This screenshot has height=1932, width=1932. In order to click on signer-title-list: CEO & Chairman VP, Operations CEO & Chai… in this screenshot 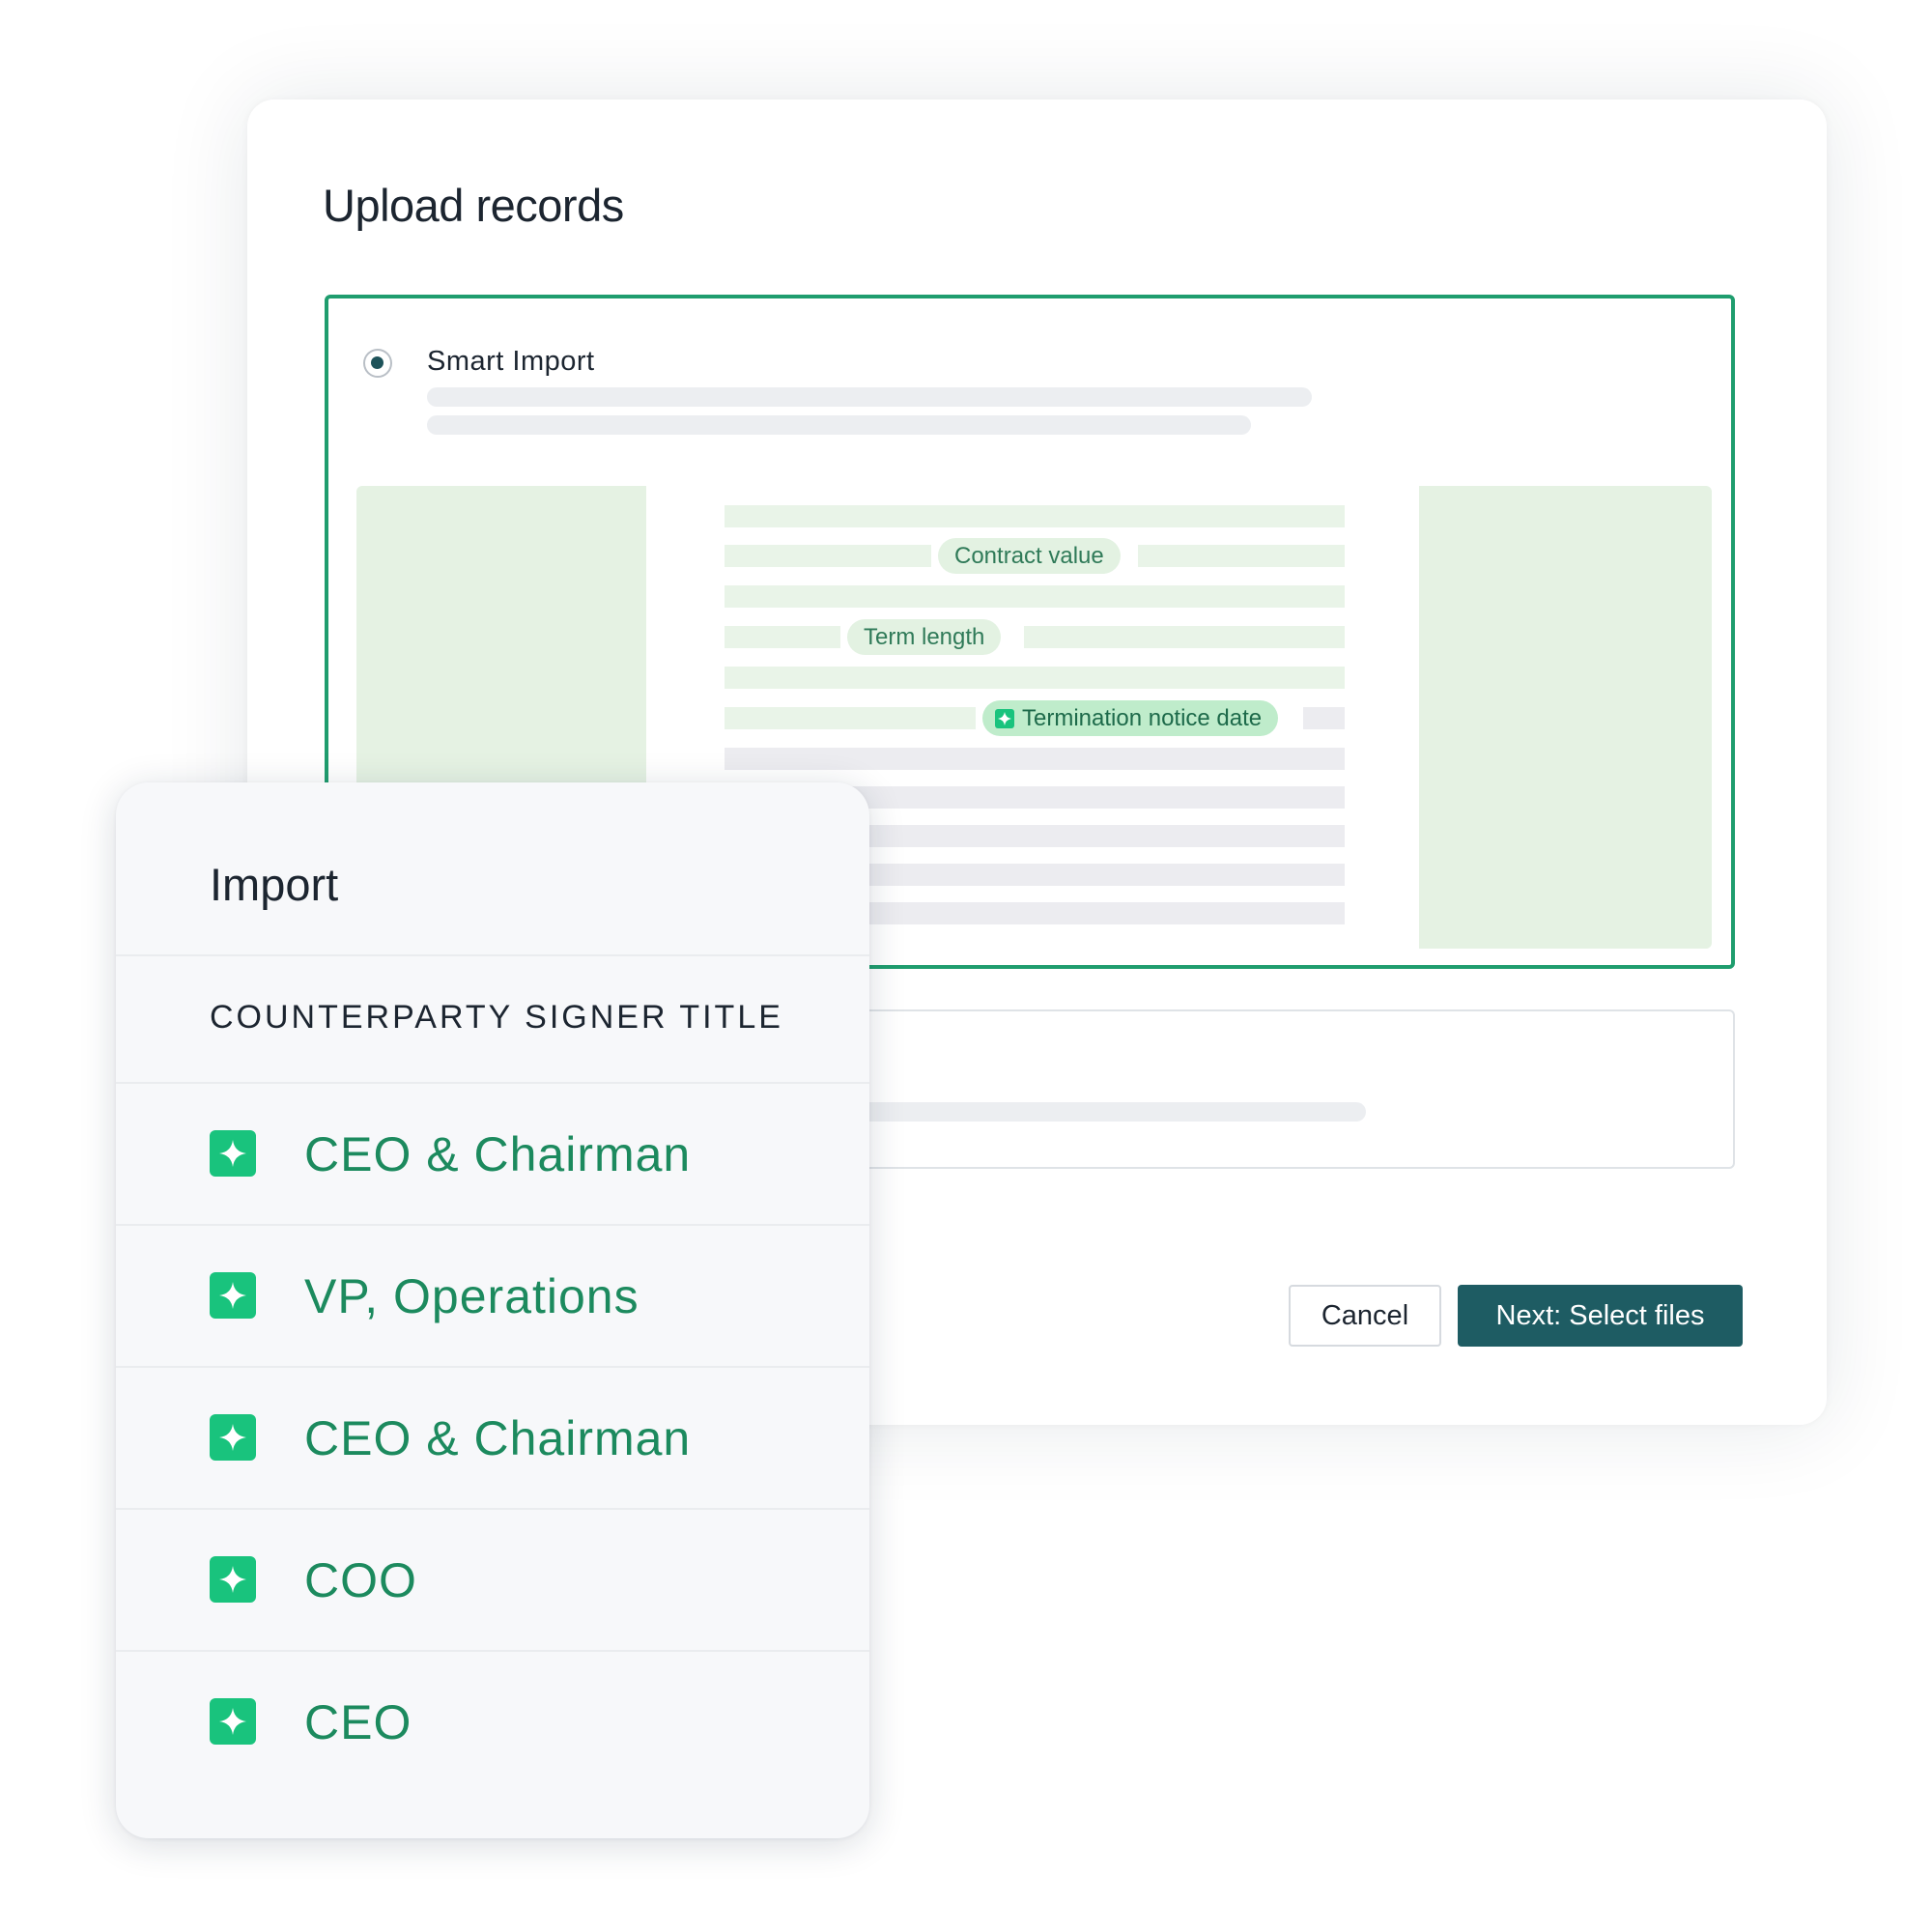, I will do `click(492, 1439)`.